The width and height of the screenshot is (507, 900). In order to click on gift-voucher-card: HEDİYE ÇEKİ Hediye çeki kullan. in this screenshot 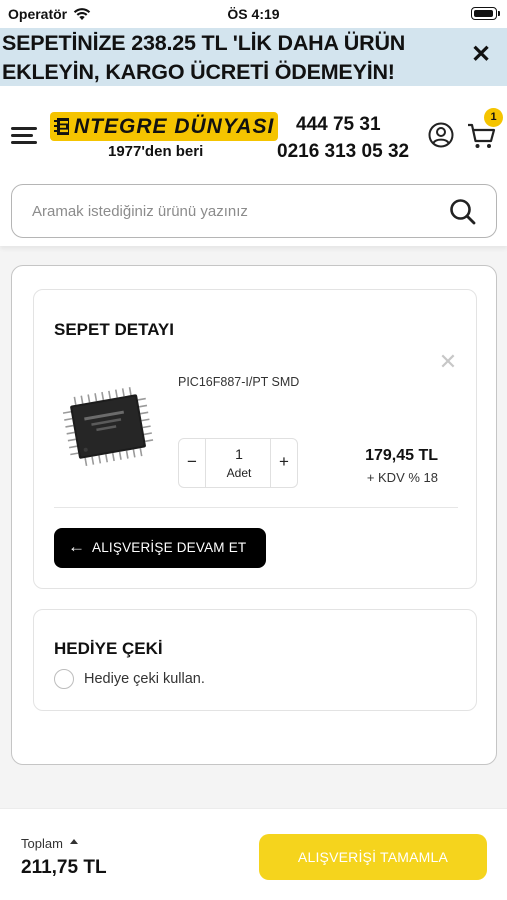, I will do `click(255, 660)`.